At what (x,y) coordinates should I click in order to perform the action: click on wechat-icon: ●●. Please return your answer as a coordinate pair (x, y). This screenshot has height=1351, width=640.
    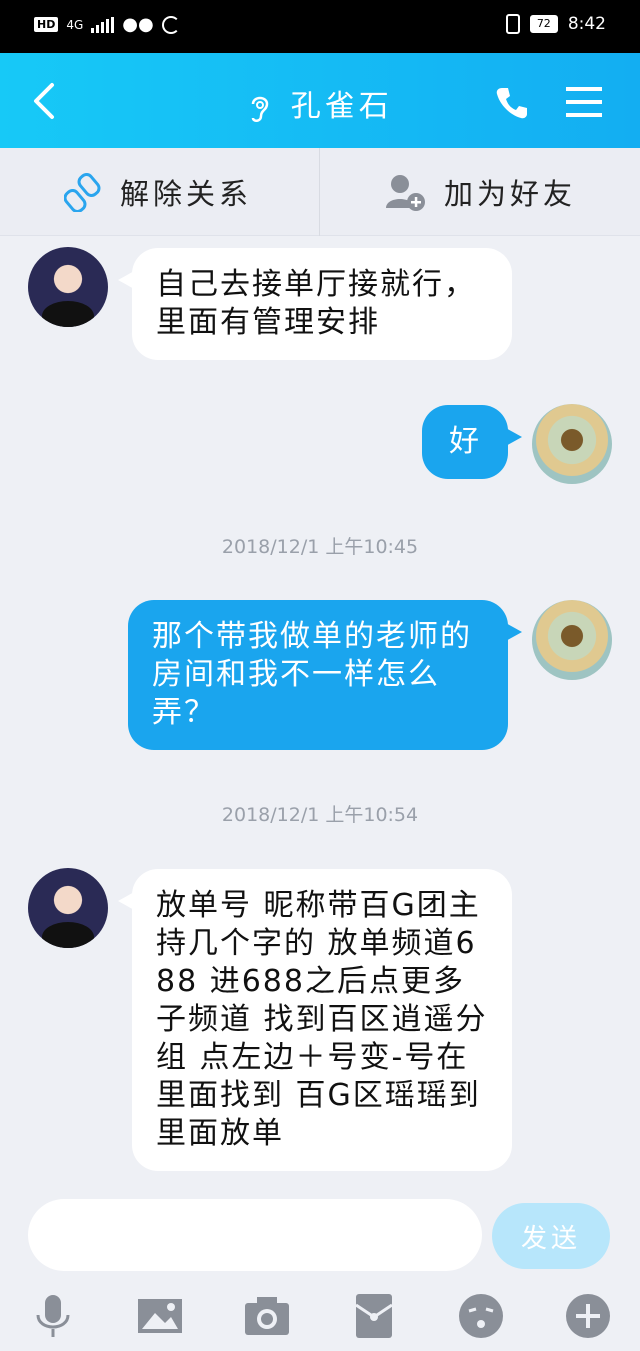
    Looking at the image, I should click on (138, 24).